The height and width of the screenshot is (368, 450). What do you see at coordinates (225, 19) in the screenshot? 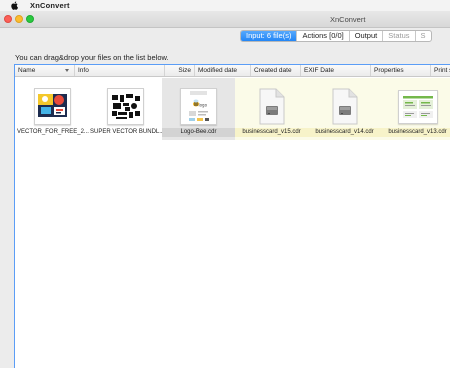
I see `titlebar: XnConvert` at bounding box center [225, 19].